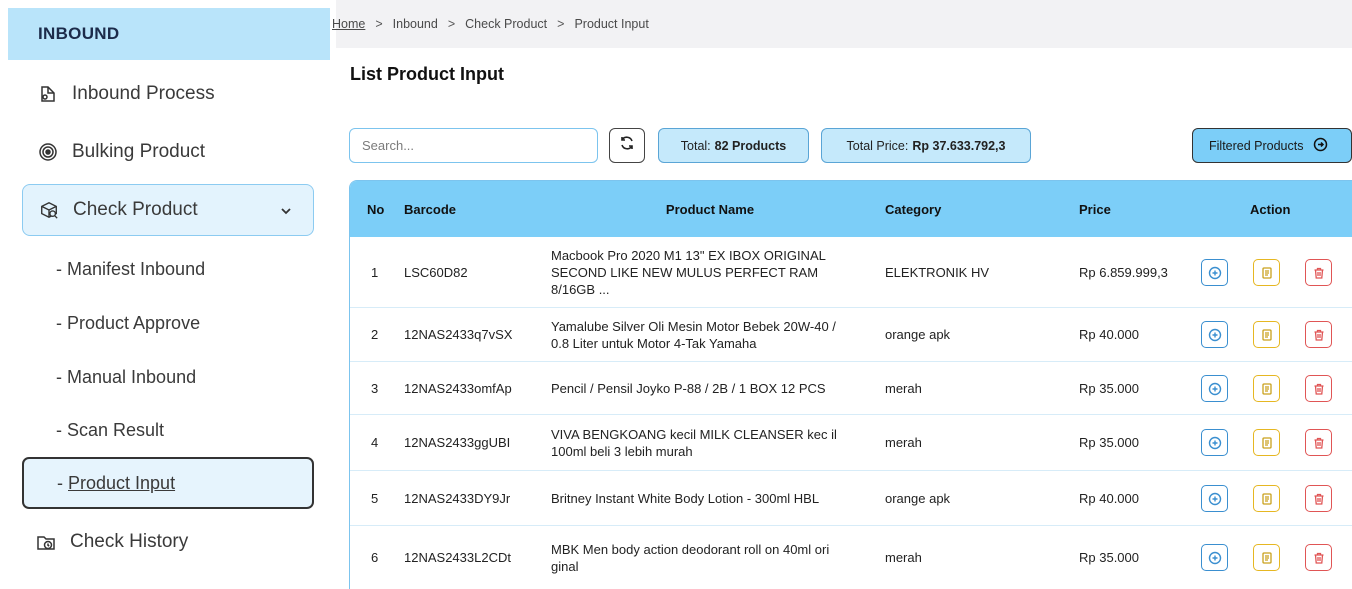  Describe the element at coordinates (375, 334) in the screenshot. I see `cell-no: 2` at that location.